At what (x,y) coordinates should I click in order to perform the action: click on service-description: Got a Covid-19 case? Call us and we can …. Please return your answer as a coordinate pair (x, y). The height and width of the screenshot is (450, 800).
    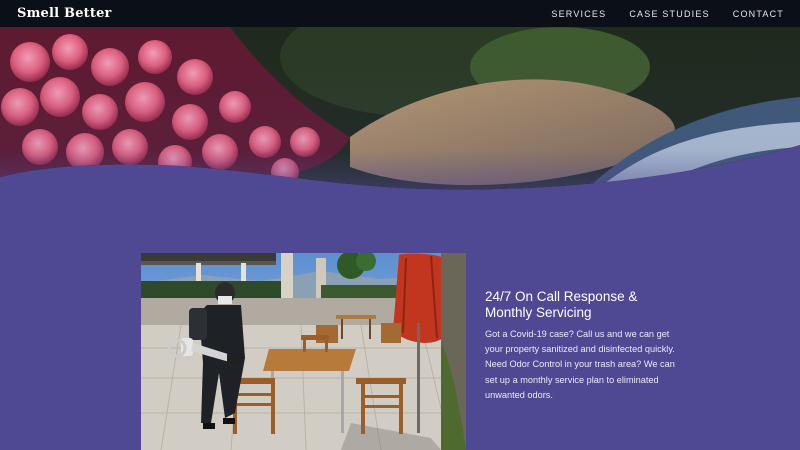
    Looking at the image, I should click on (580, 364).